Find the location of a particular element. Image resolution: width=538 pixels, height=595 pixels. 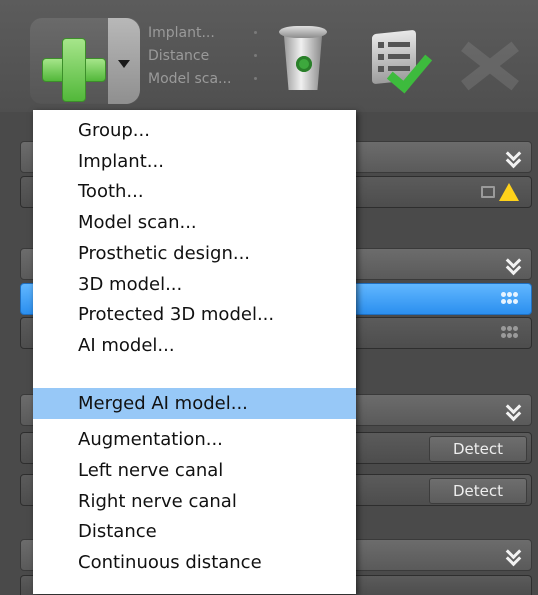

menu-item-continuous-distance: Continuous distance is located at coordinates (194, 562).